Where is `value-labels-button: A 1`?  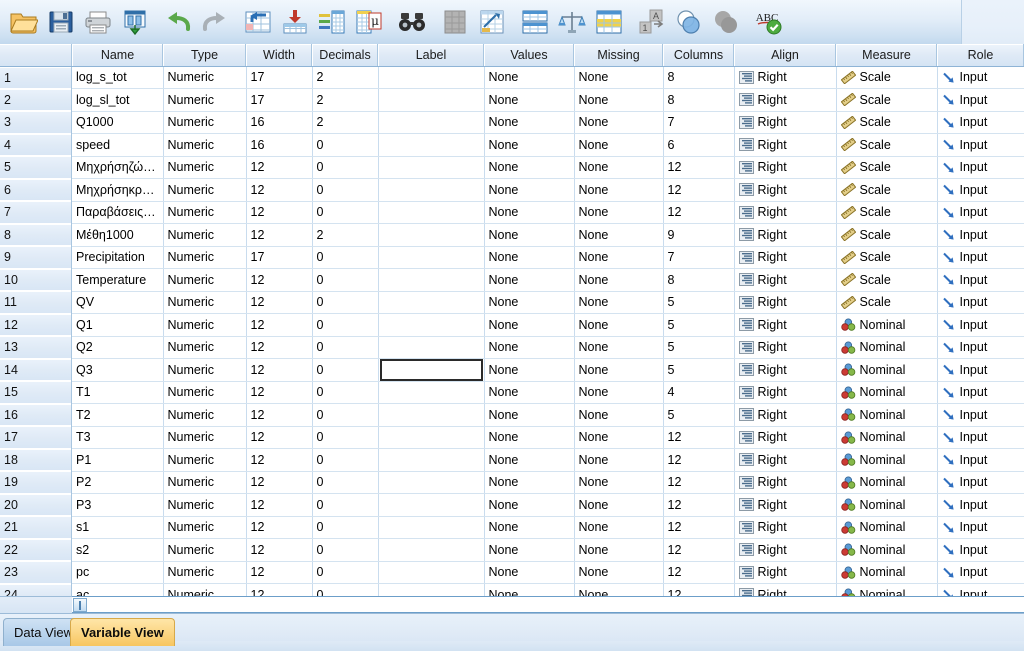 value-labels-button: A 1 is located at coordinates (652, 22).